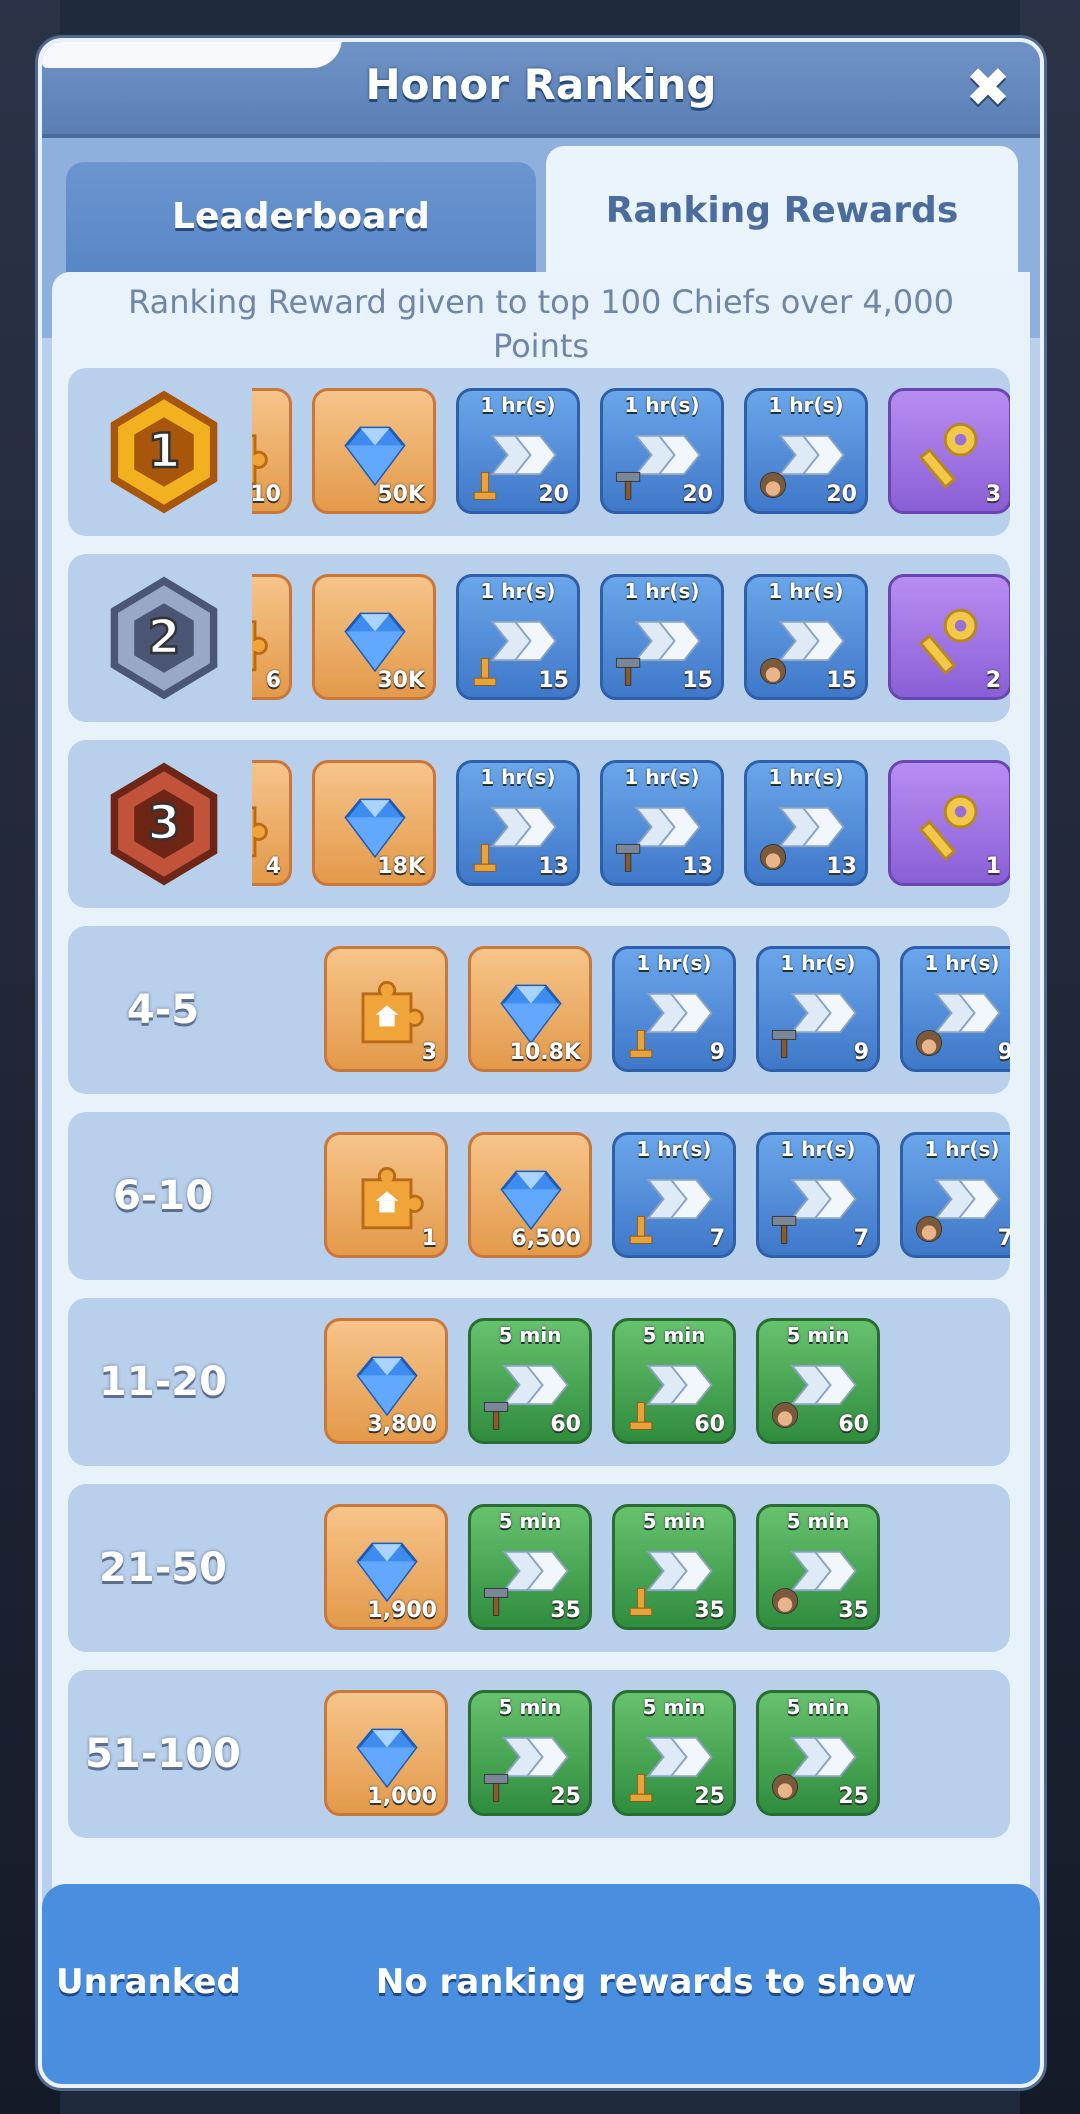 Image resolution: width=1080 pixels, height=2114 pixels. Describe the element at coordinates (272, 637) in the screenshot. I see `reward-item: 6` at that location.